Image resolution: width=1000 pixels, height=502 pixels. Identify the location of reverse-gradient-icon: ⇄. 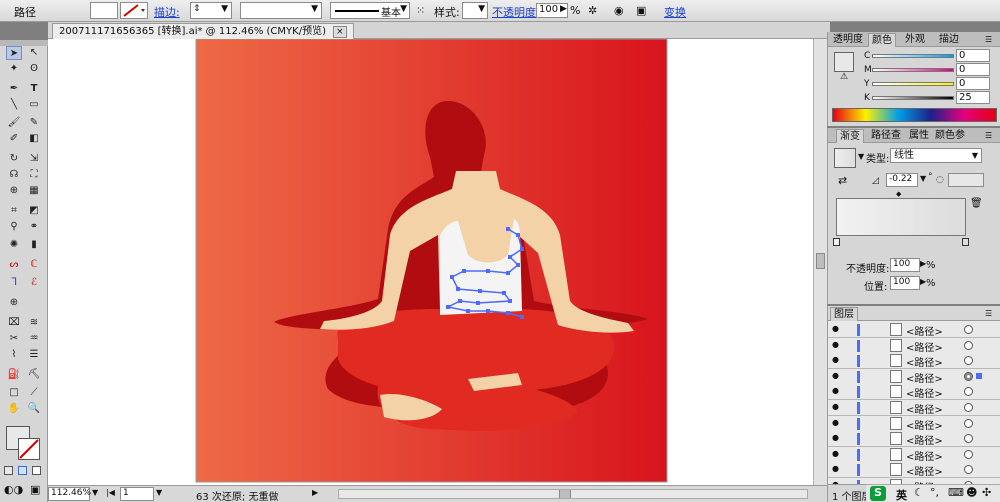
(842, 180).